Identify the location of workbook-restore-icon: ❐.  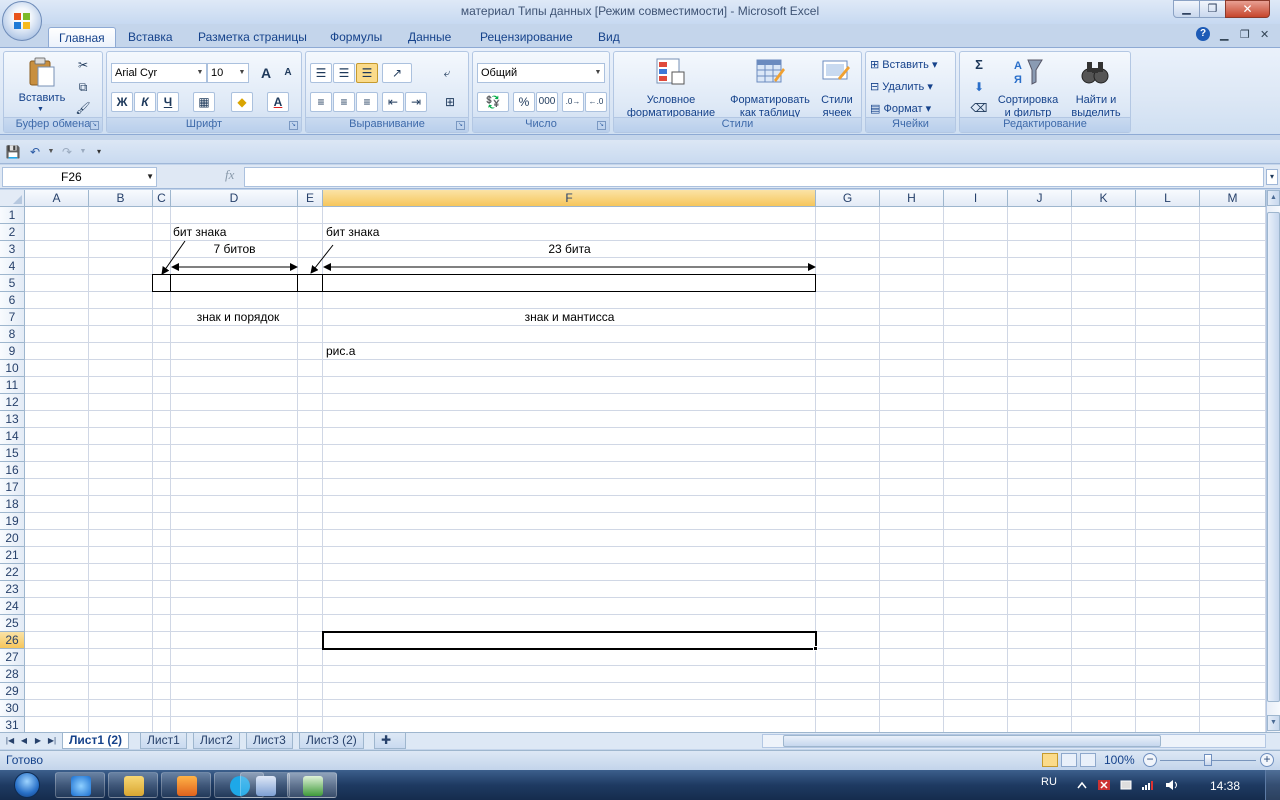
(1245, 34).